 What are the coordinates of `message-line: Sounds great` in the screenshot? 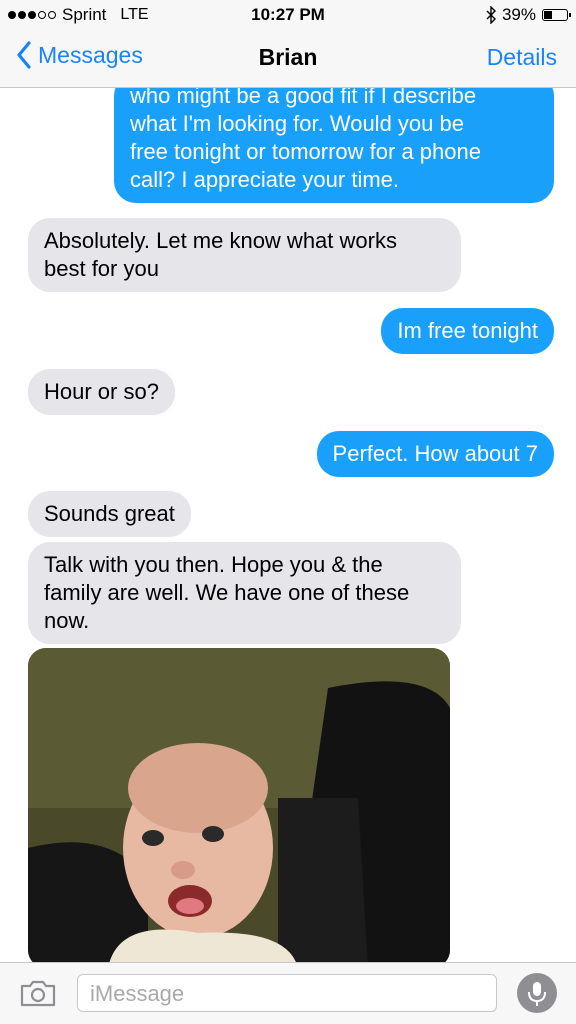 It's located at (109, 513).